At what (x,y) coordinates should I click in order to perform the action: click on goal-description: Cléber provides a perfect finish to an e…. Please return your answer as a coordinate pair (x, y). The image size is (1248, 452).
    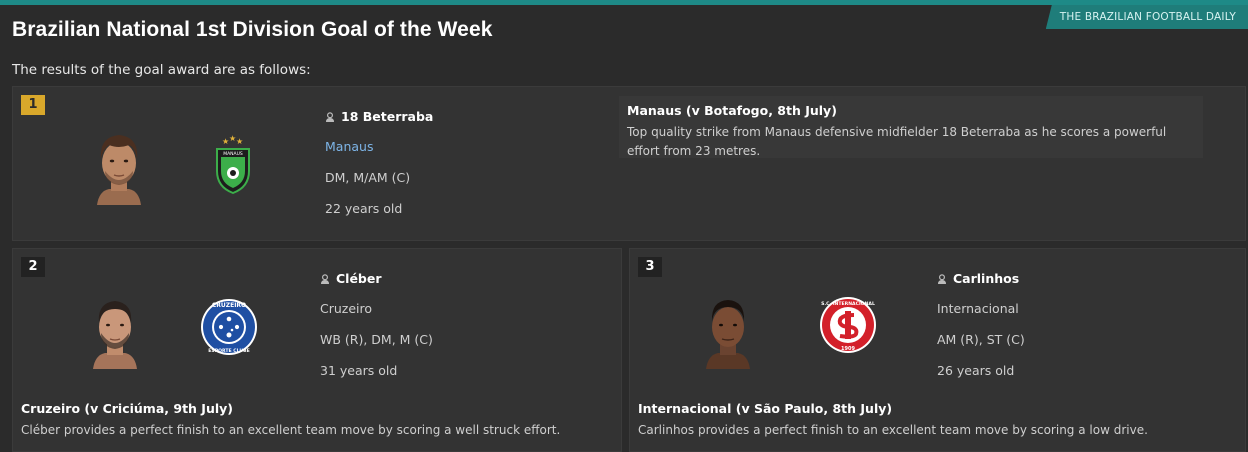
    Looking at the image, I should click on (291, 430).